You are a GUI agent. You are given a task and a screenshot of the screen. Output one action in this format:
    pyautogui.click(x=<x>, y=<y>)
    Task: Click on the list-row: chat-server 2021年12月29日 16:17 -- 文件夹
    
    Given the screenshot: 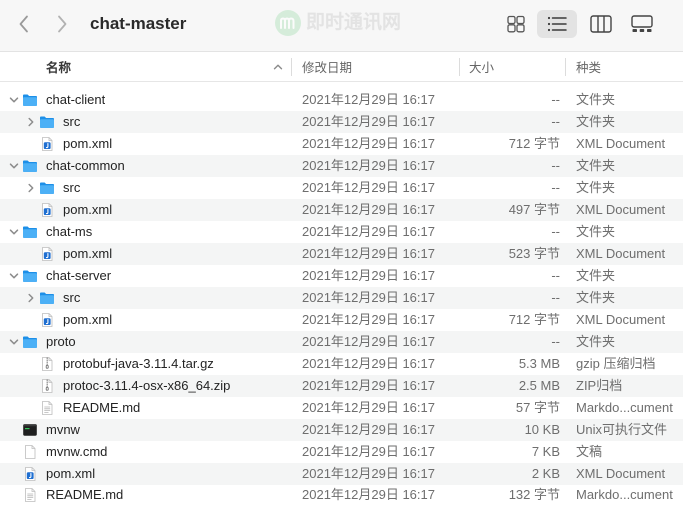 What is the action you would take?
    pyautogui.click(x=341, y=276)
    